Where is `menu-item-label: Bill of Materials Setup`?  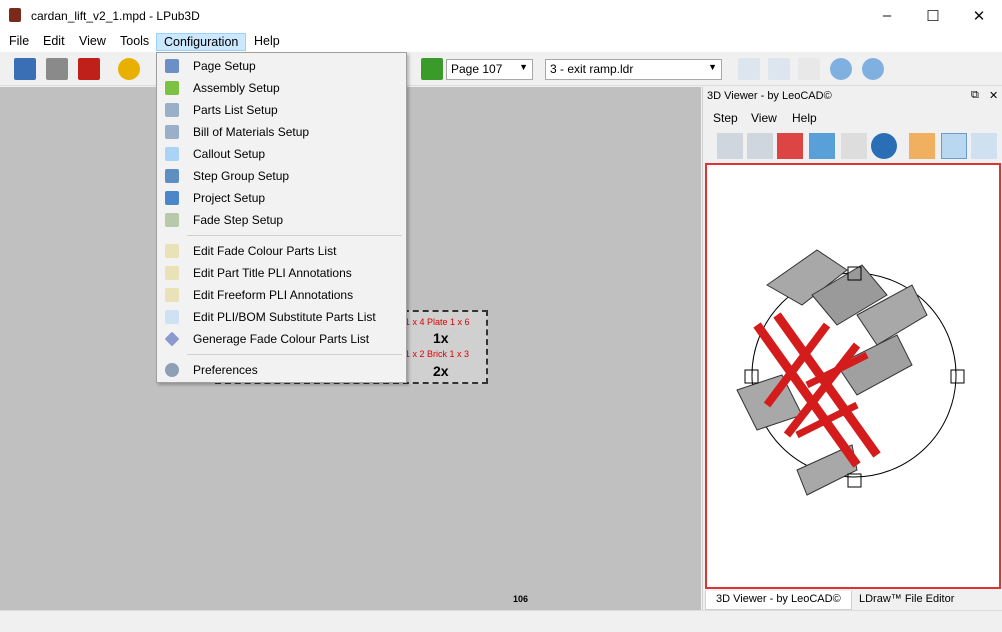 menu-item-label: Bill of Materials Setup is located at coordinates (251, 132).